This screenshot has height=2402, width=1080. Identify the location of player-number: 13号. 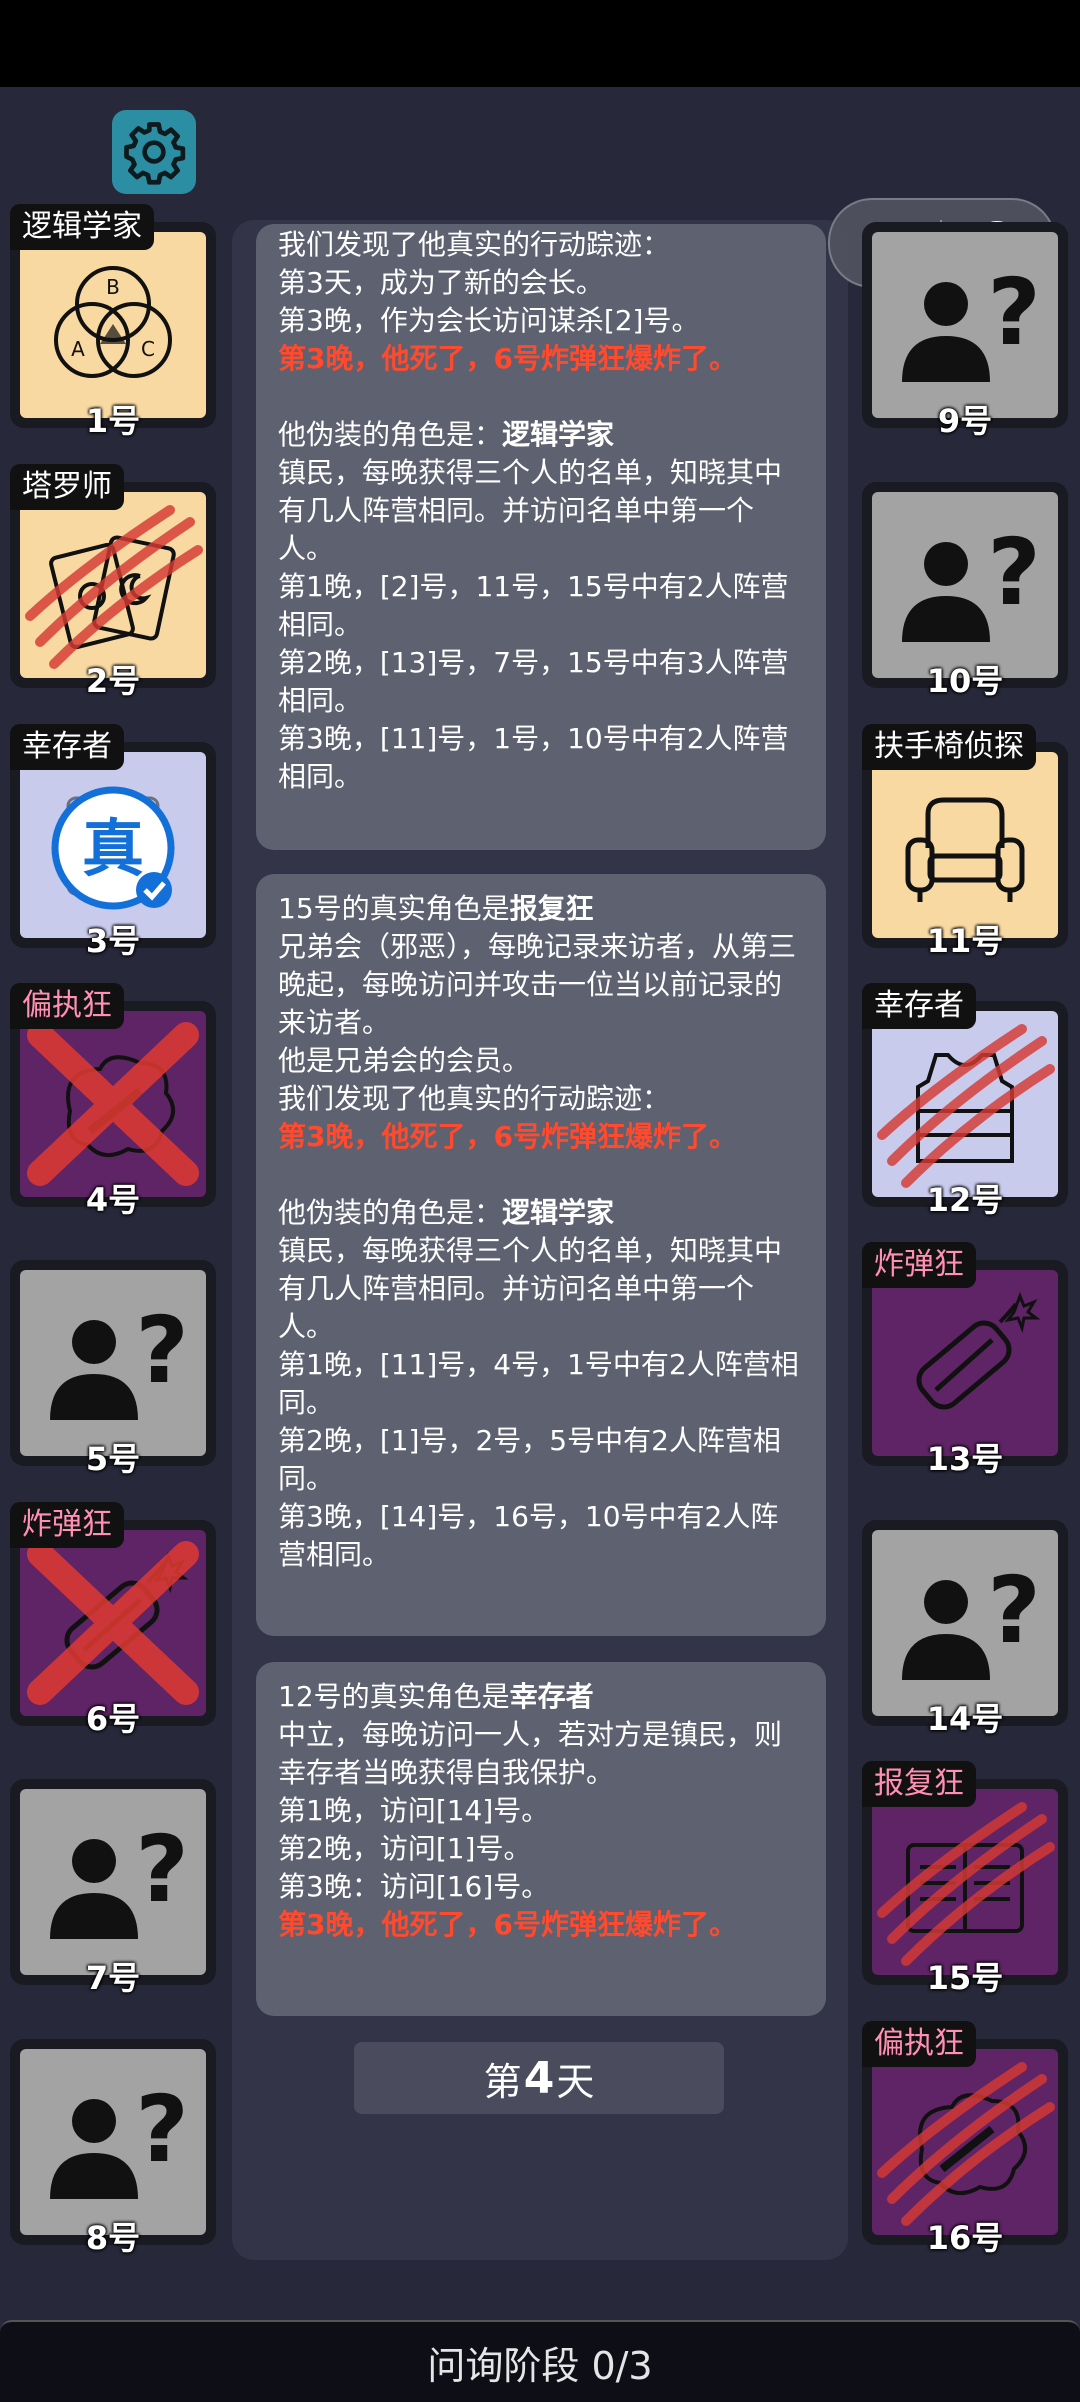
(965, 1459).